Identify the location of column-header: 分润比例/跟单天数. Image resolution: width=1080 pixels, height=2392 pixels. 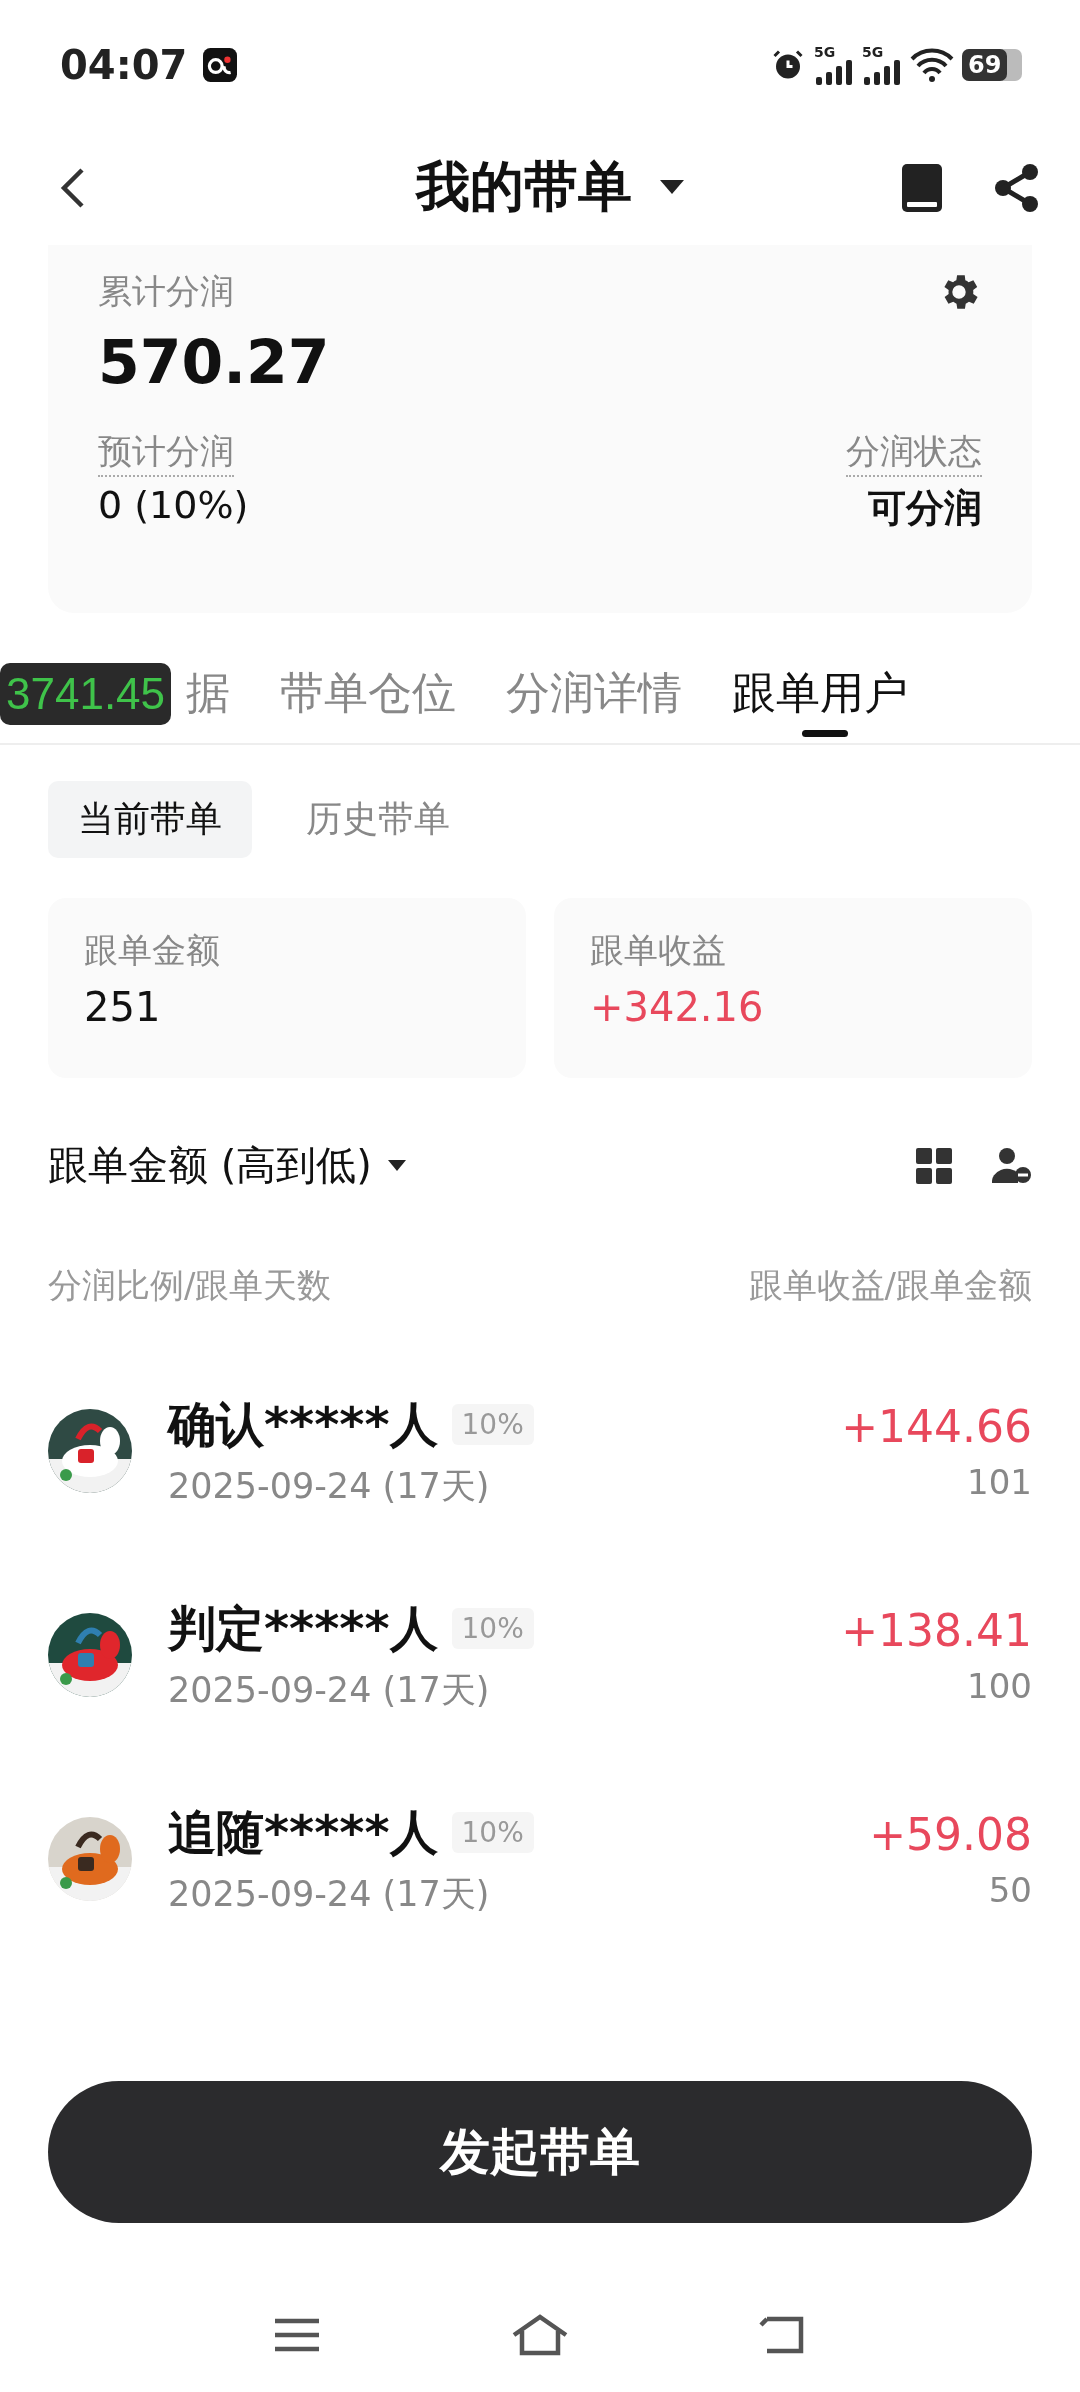
(190, 1285).